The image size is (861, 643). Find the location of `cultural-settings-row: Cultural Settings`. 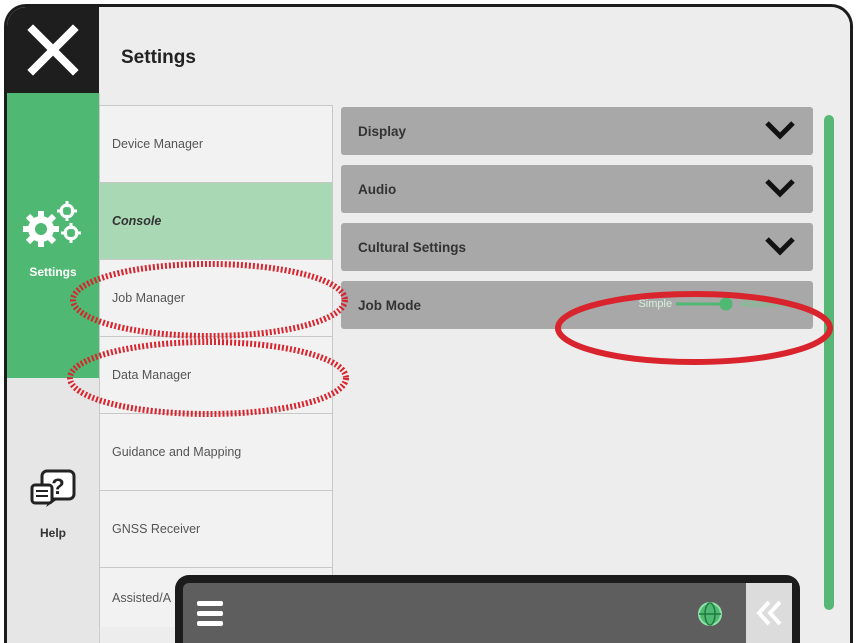

cultural-settings-row: Cultural Settings is located at coordinates (577, 247).